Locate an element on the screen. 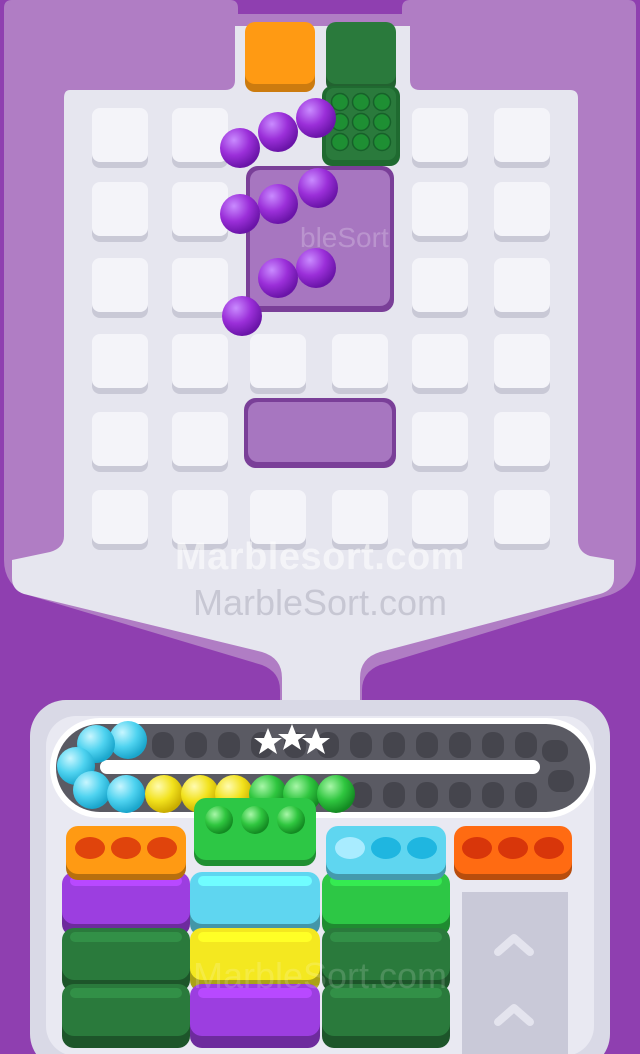 This screenshot has height=1054, width=640. board-hole-floor is located at coordinates (320, 432).